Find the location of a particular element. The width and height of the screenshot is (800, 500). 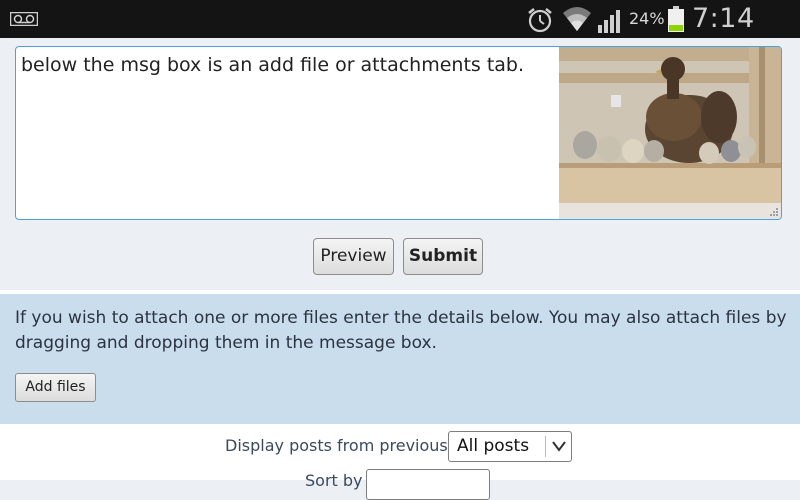

battery-icon is located at coordinates (676, 19).